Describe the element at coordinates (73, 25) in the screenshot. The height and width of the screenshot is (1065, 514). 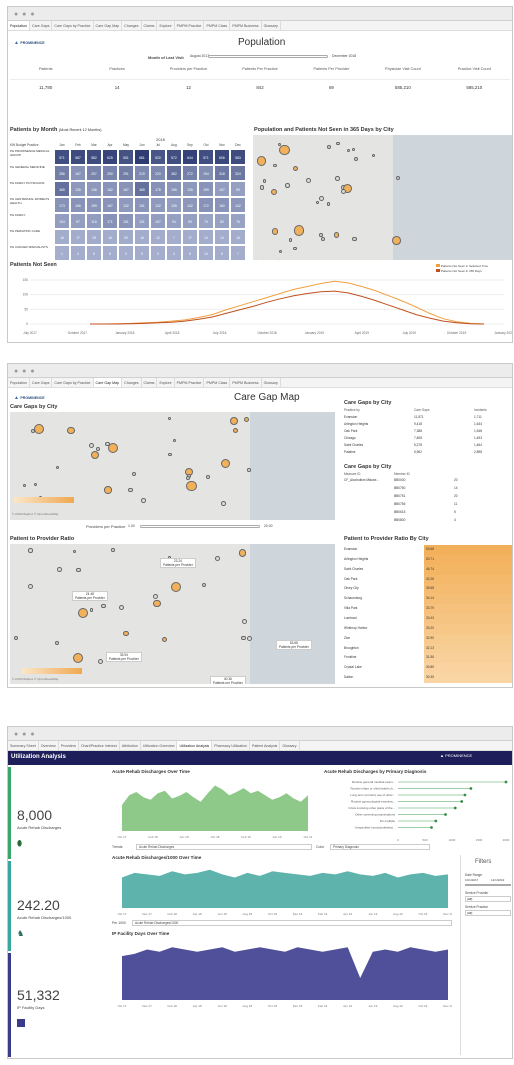
I see `tab-care-gaps-by-practice: Care Gaps by Practice` at that location.